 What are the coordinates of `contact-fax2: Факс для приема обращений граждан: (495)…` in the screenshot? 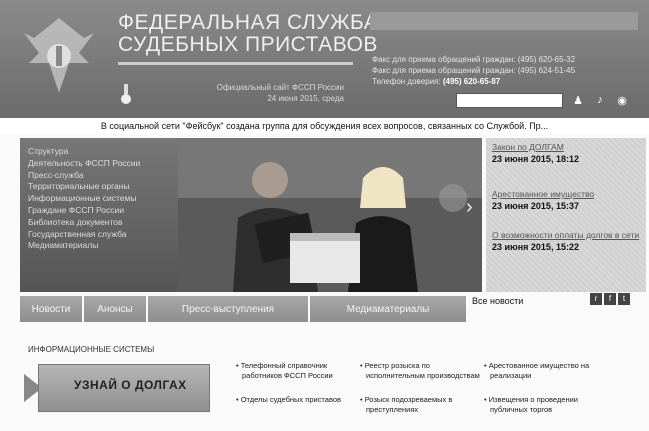 It's located at (474, 70).